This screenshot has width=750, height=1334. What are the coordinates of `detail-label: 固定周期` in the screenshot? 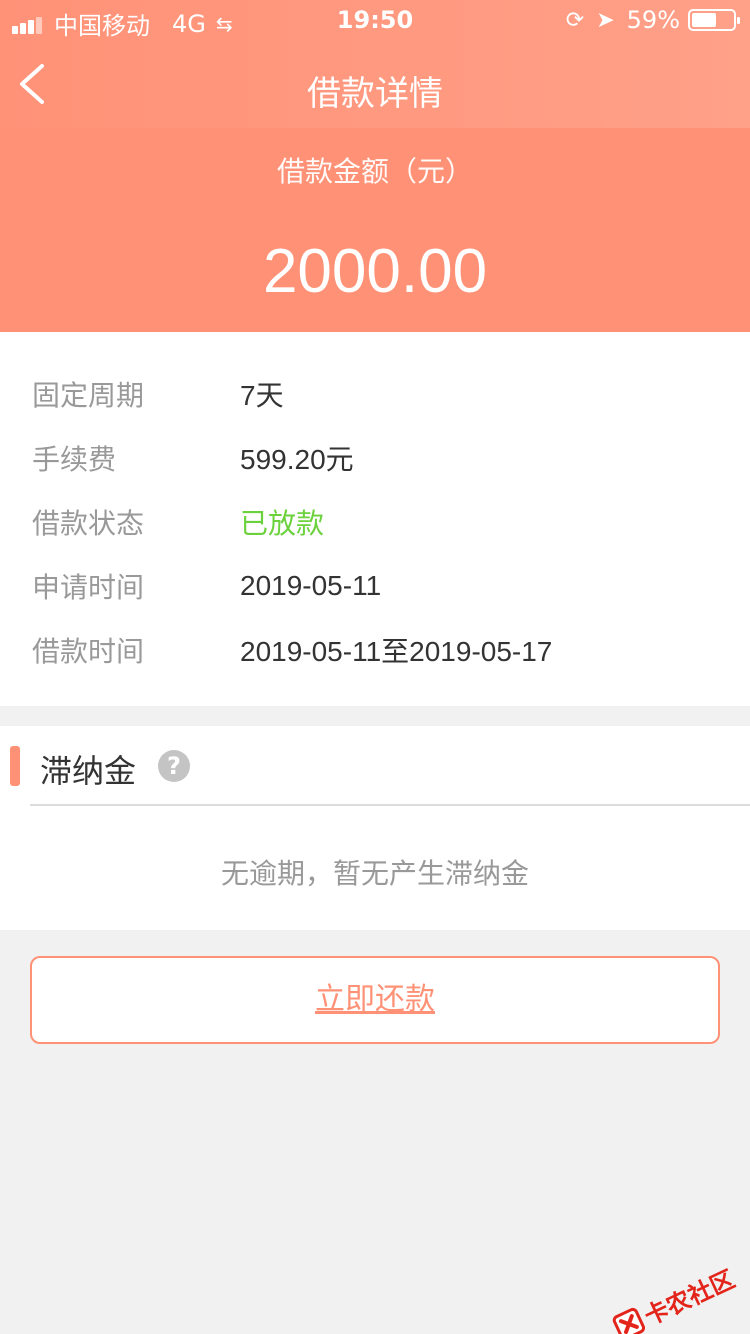 It's located at (88, 395).